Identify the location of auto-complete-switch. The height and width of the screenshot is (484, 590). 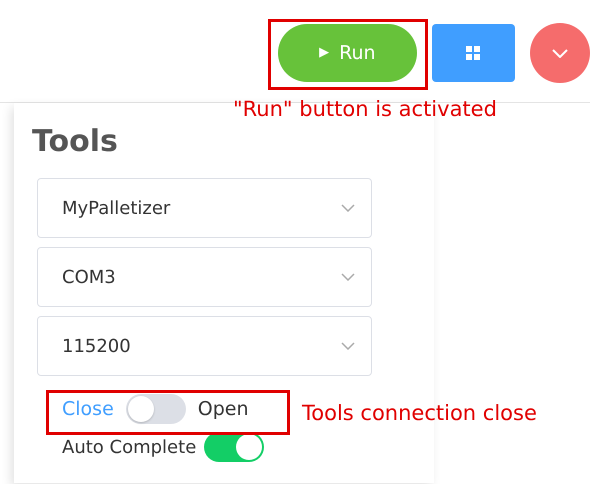
(234, 447).